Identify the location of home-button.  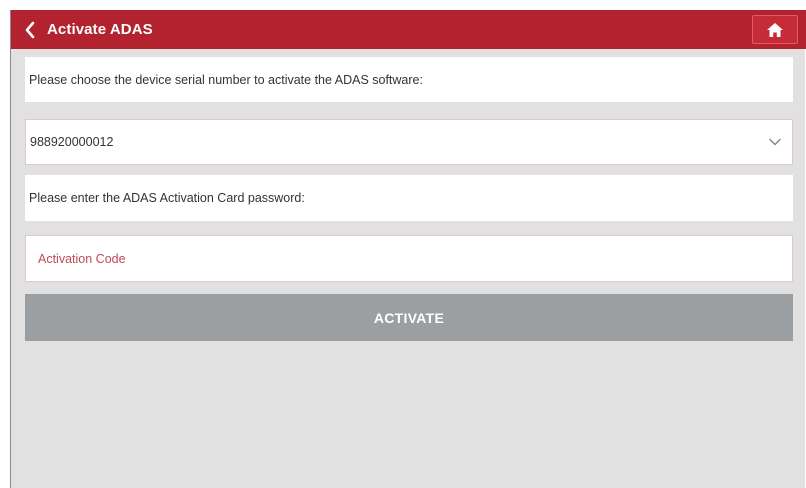
(775, 29).